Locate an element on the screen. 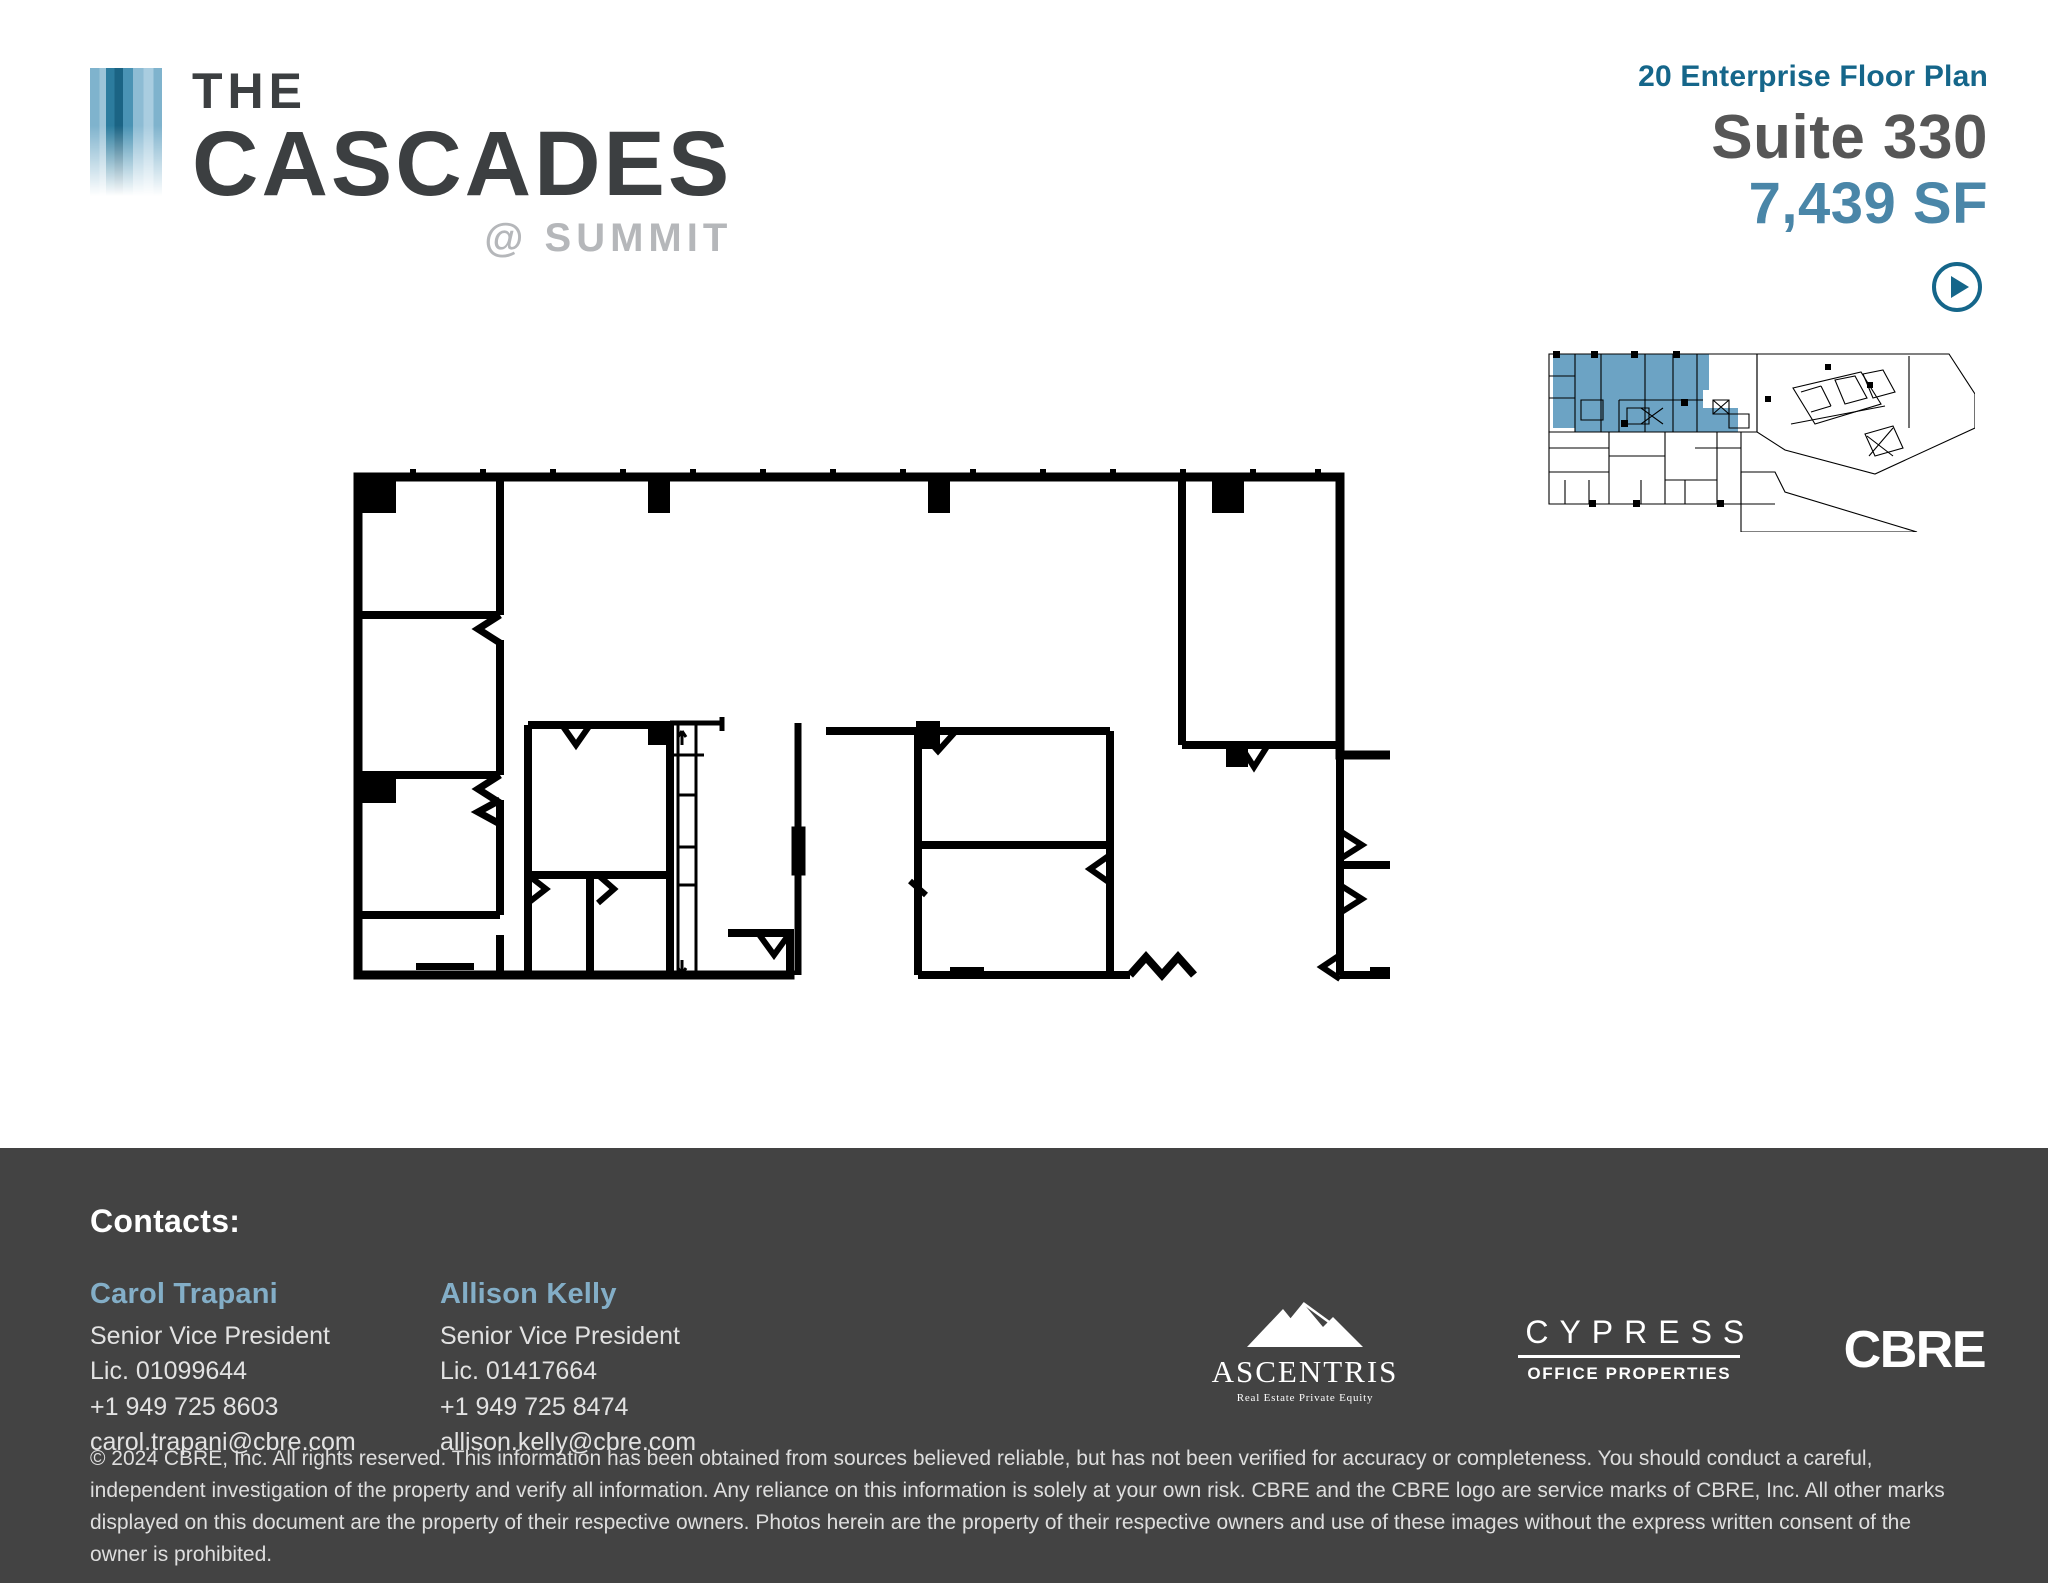 The width and height of the screenshot is (2048, 1583). contacts-heading: Contacts: is located at coordinates (165, 1221).